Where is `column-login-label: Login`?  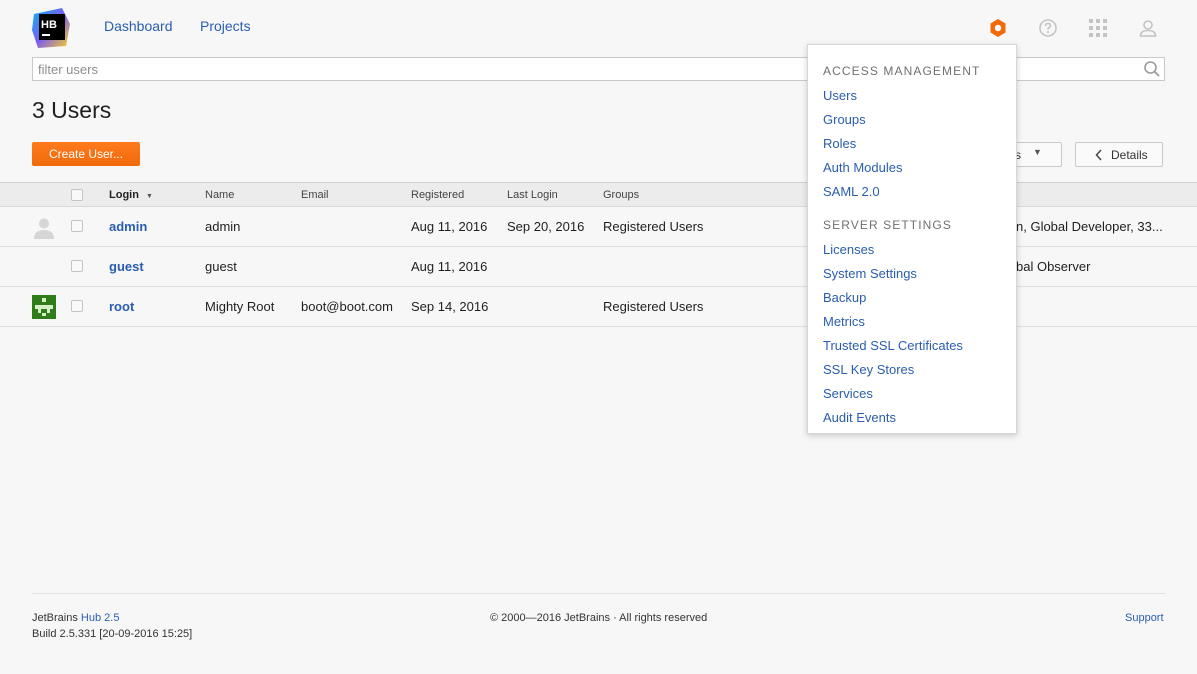
column-login-label: Login is located at coordinates (124, 195).